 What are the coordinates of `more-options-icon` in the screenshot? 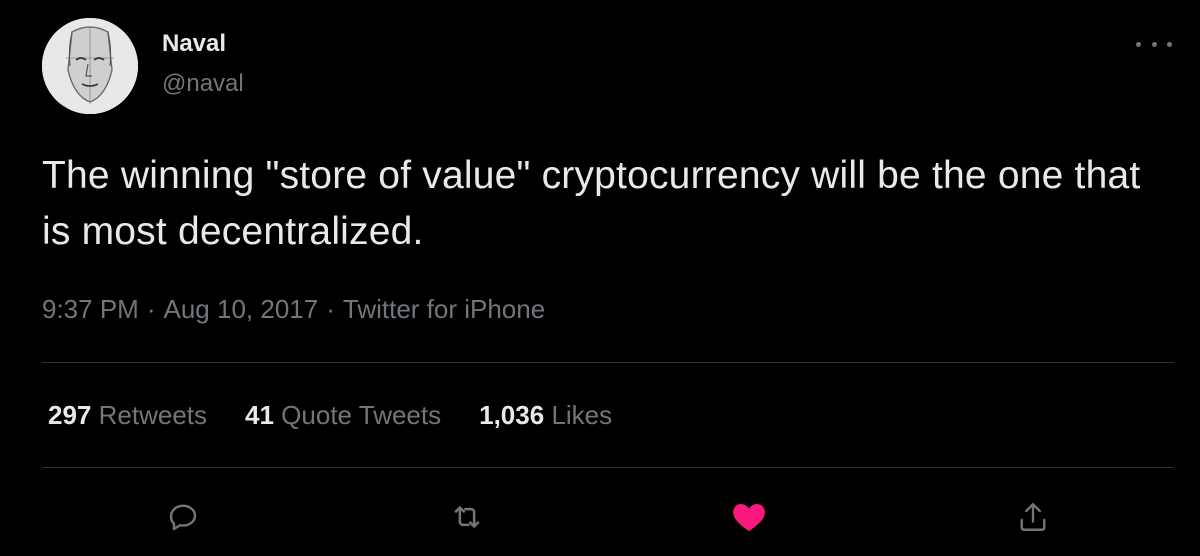 It's located at (1154, 44).